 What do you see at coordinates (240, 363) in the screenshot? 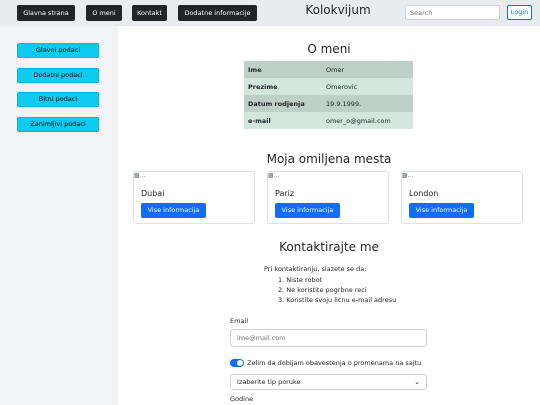
I see `toggle-knob` at bounding box center [240, 363].